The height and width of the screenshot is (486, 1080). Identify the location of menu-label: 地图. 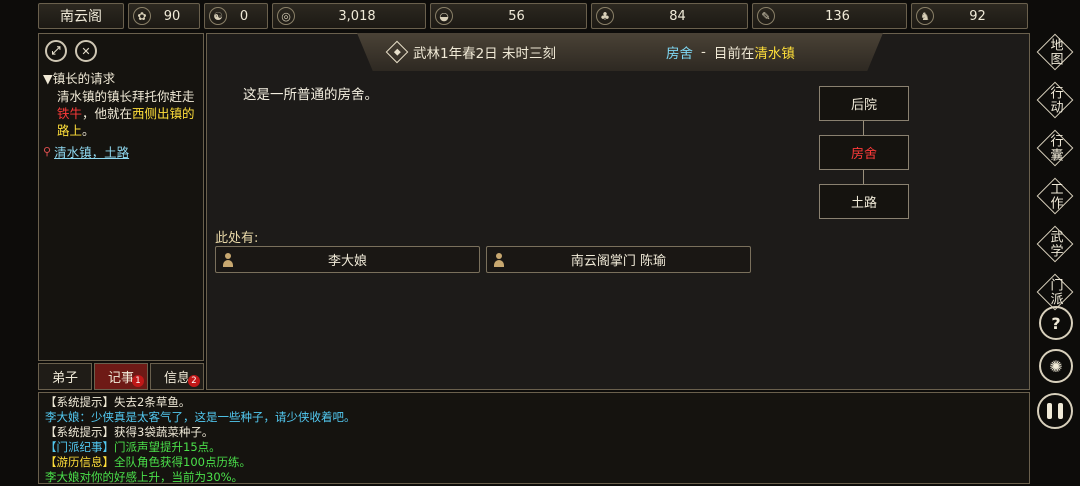
(1055, 52).